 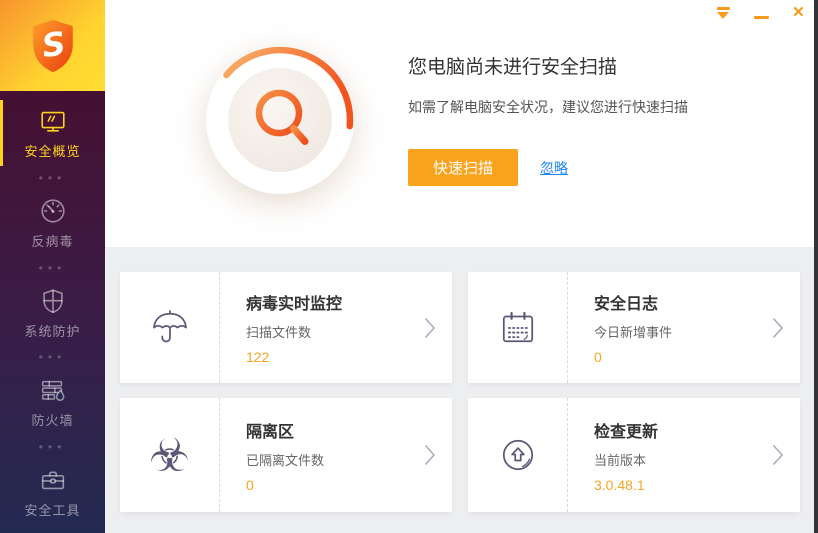 I want to click on app-shield-logo-icon: S, so click(x=52, y=45).